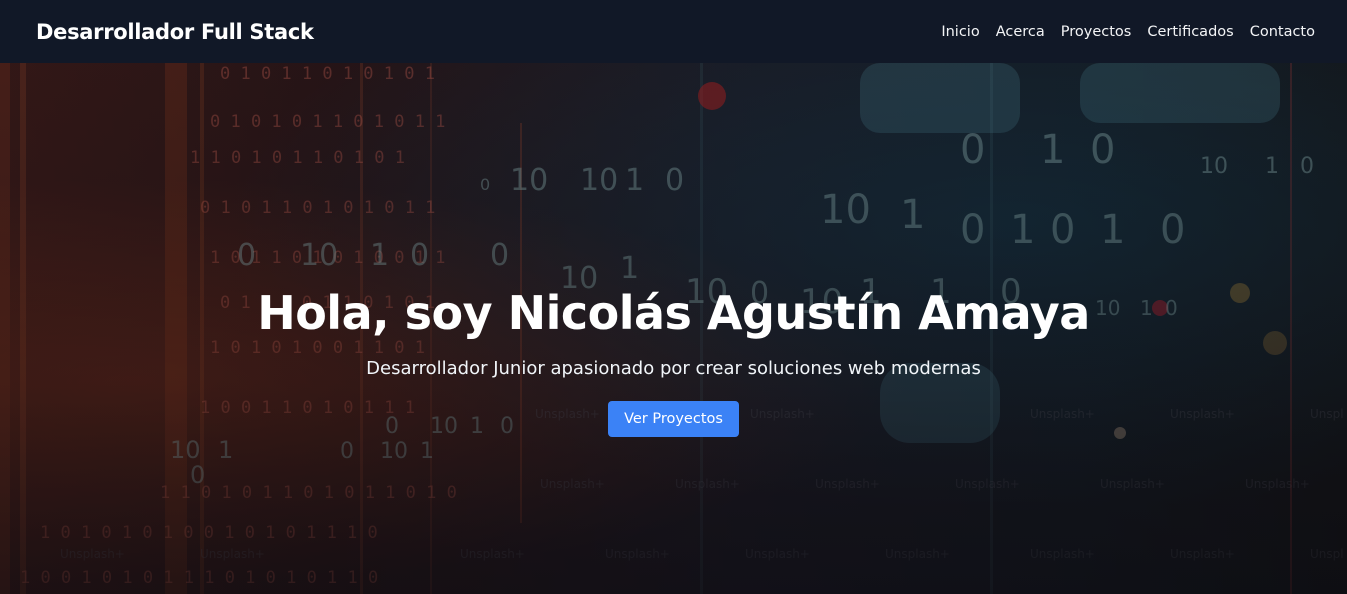 The image size is (1347, 594). What do you see at coordinates (1020, 32) in the screenshot?
I see `nav-link-acerca: Acerca` at bounding box center [1020, 32].